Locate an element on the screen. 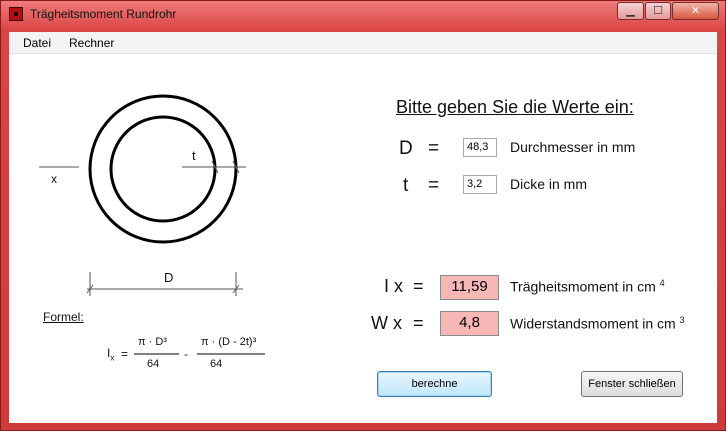  calculate-button: berechne is located at coordinates (434, 384).